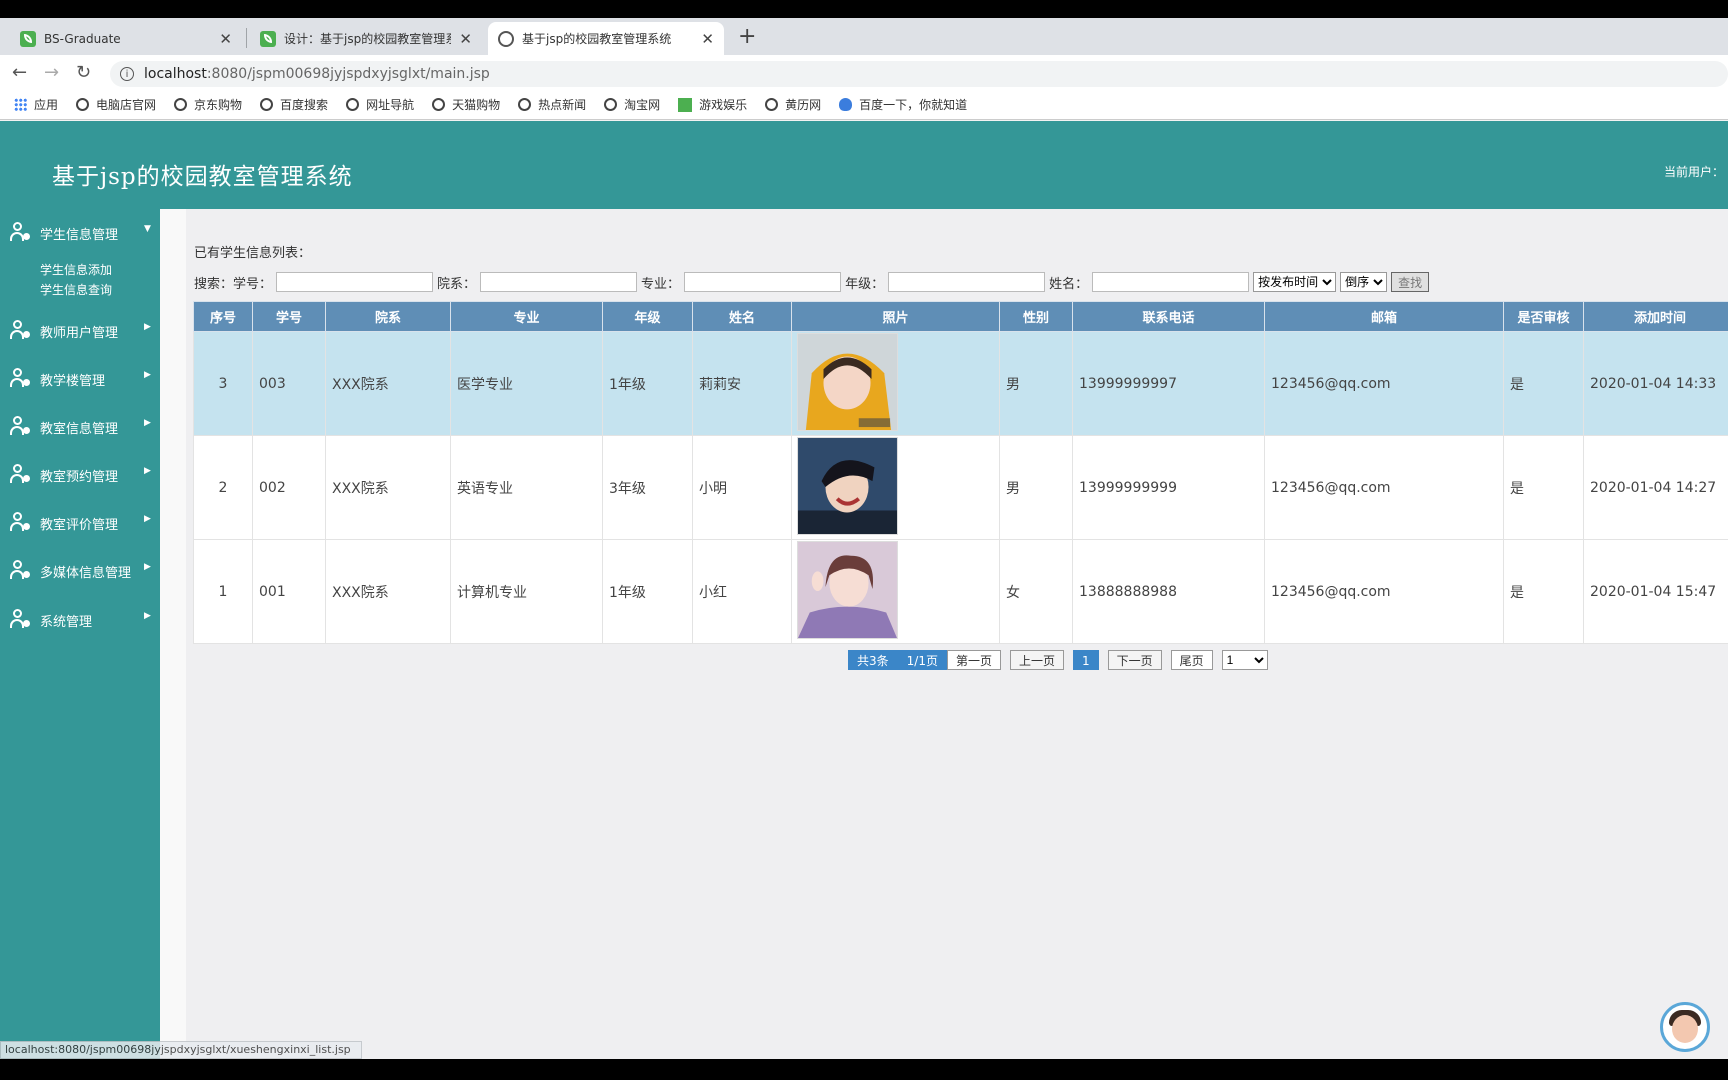 Image resolution: width=1728 pixels, height=1080 pixels. Describe the element at coordinates (864, 165) in the screenshot. I see `app-header: 基于jsp的校园教室管理系统 当前用户：` at that location.